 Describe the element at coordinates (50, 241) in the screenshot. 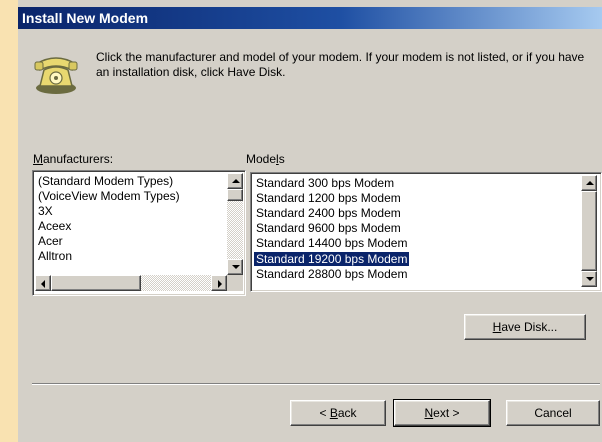

I see `list-item: Acer` at that location.